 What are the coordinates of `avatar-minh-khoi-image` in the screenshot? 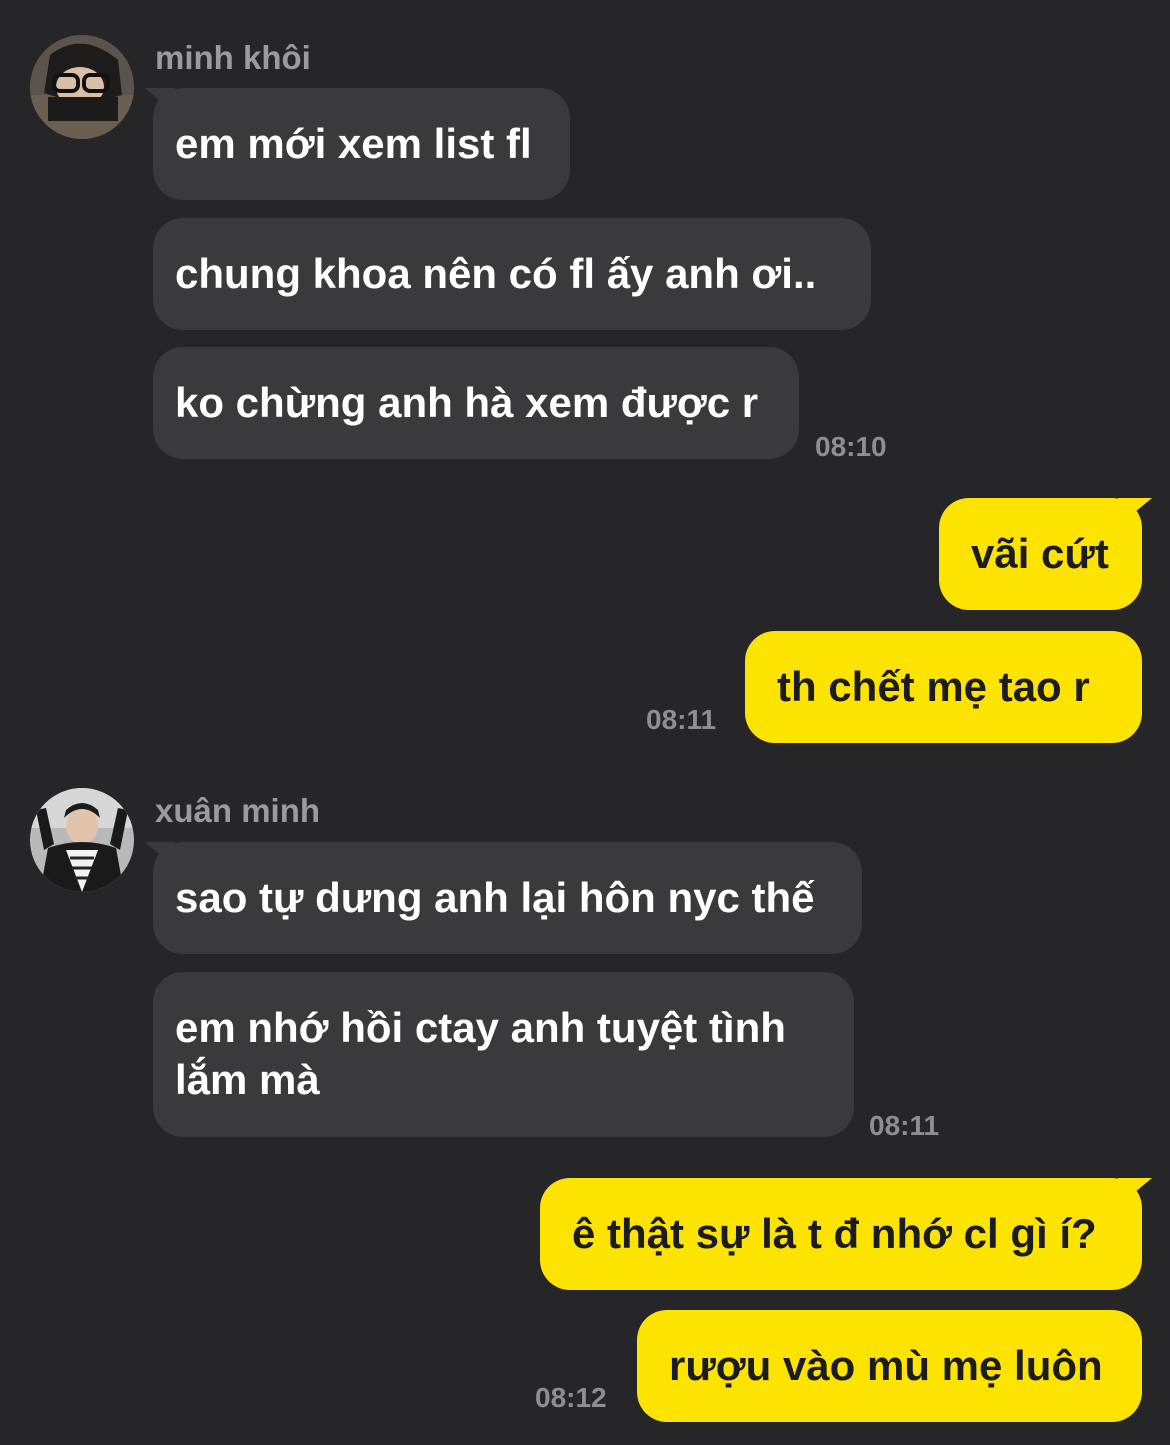 It's located at (82, 87).